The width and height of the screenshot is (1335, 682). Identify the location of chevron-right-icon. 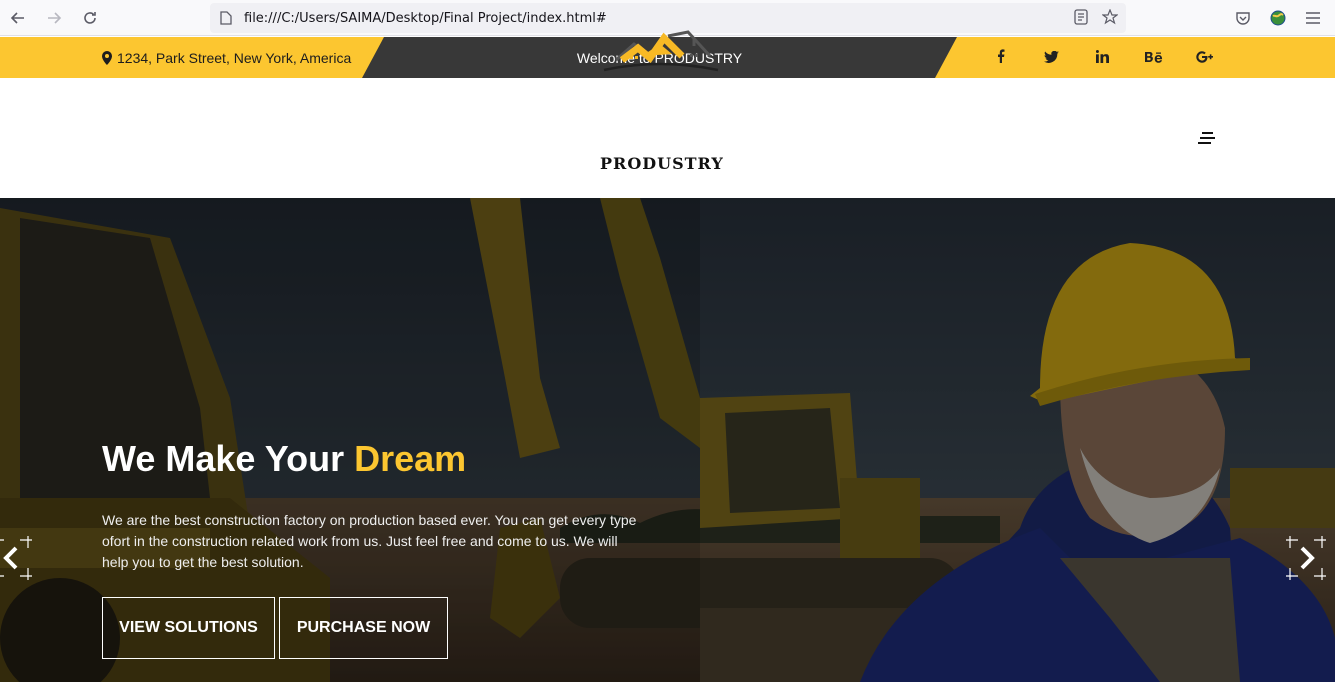
(1306, 558).